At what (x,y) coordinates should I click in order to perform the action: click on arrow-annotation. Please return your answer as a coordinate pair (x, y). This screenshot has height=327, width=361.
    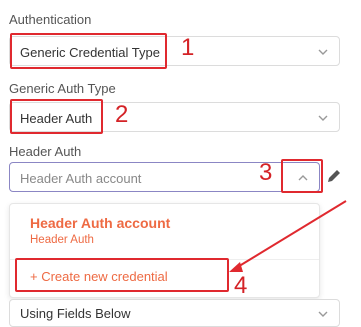
    Looking at the image, I should click on (288, 236).